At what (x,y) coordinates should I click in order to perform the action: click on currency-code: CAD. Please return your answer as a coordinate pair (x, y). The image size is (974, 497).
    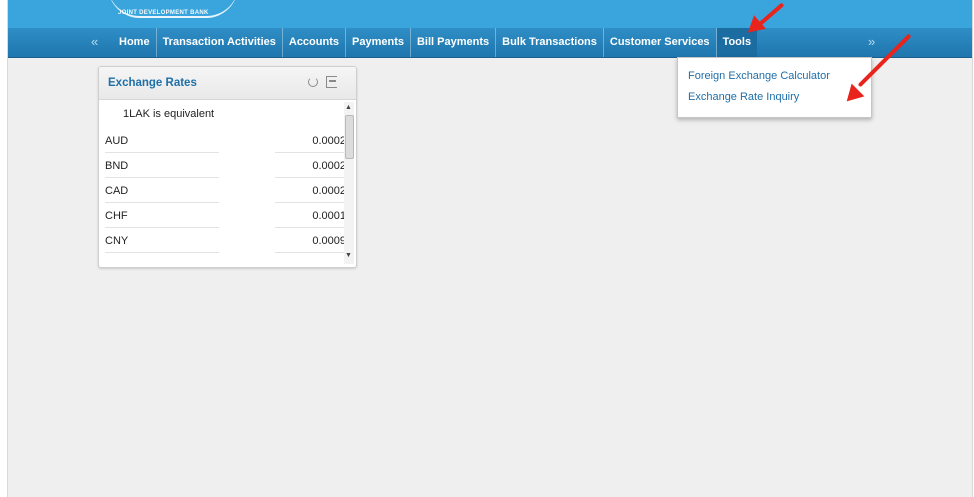
    Looking at the image, I should click on (162, 191).